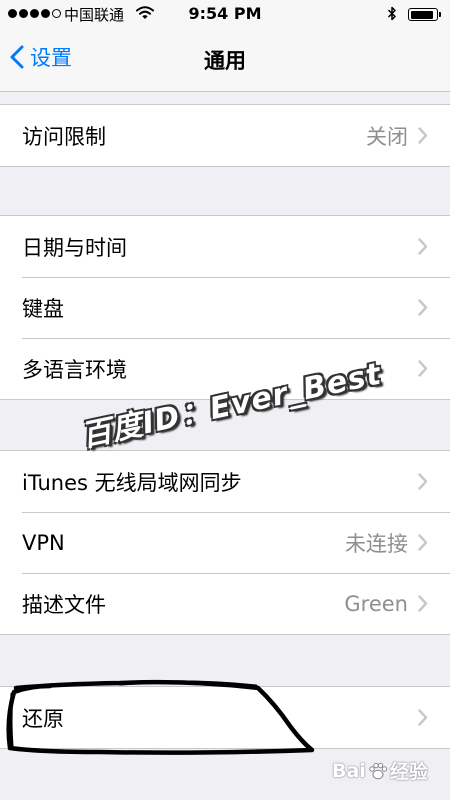 This screenshot has height=800, width=450. What do you see at coordinates (387, 136) in the screenshot?
I see `row-value: 关闭` at bounding box center [387, 136].